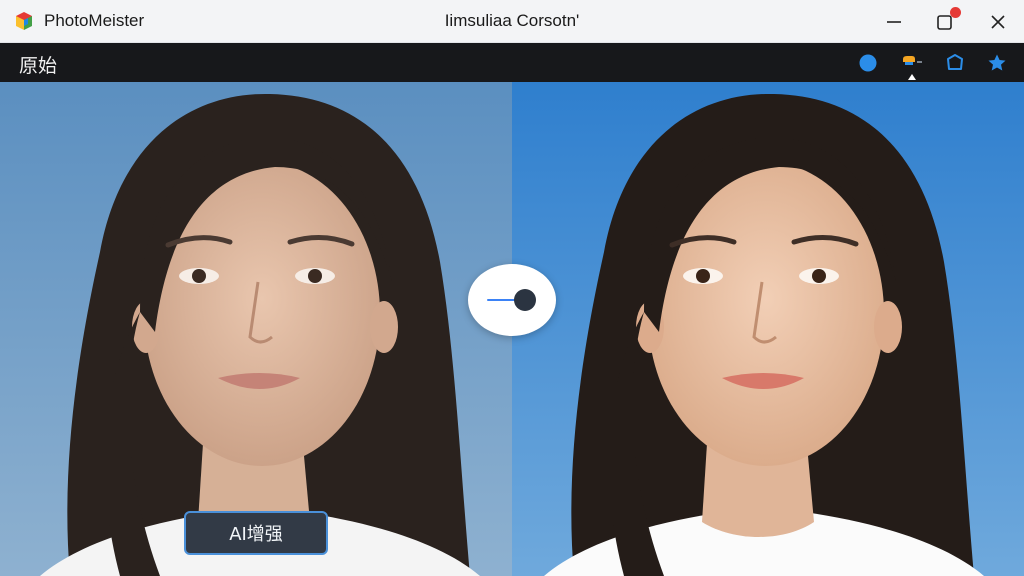 This screenshot has width=1024, height=576. I want to click on title-bar: PhotoMeister Iimsuliaa Corsotn', so click(512, 21).